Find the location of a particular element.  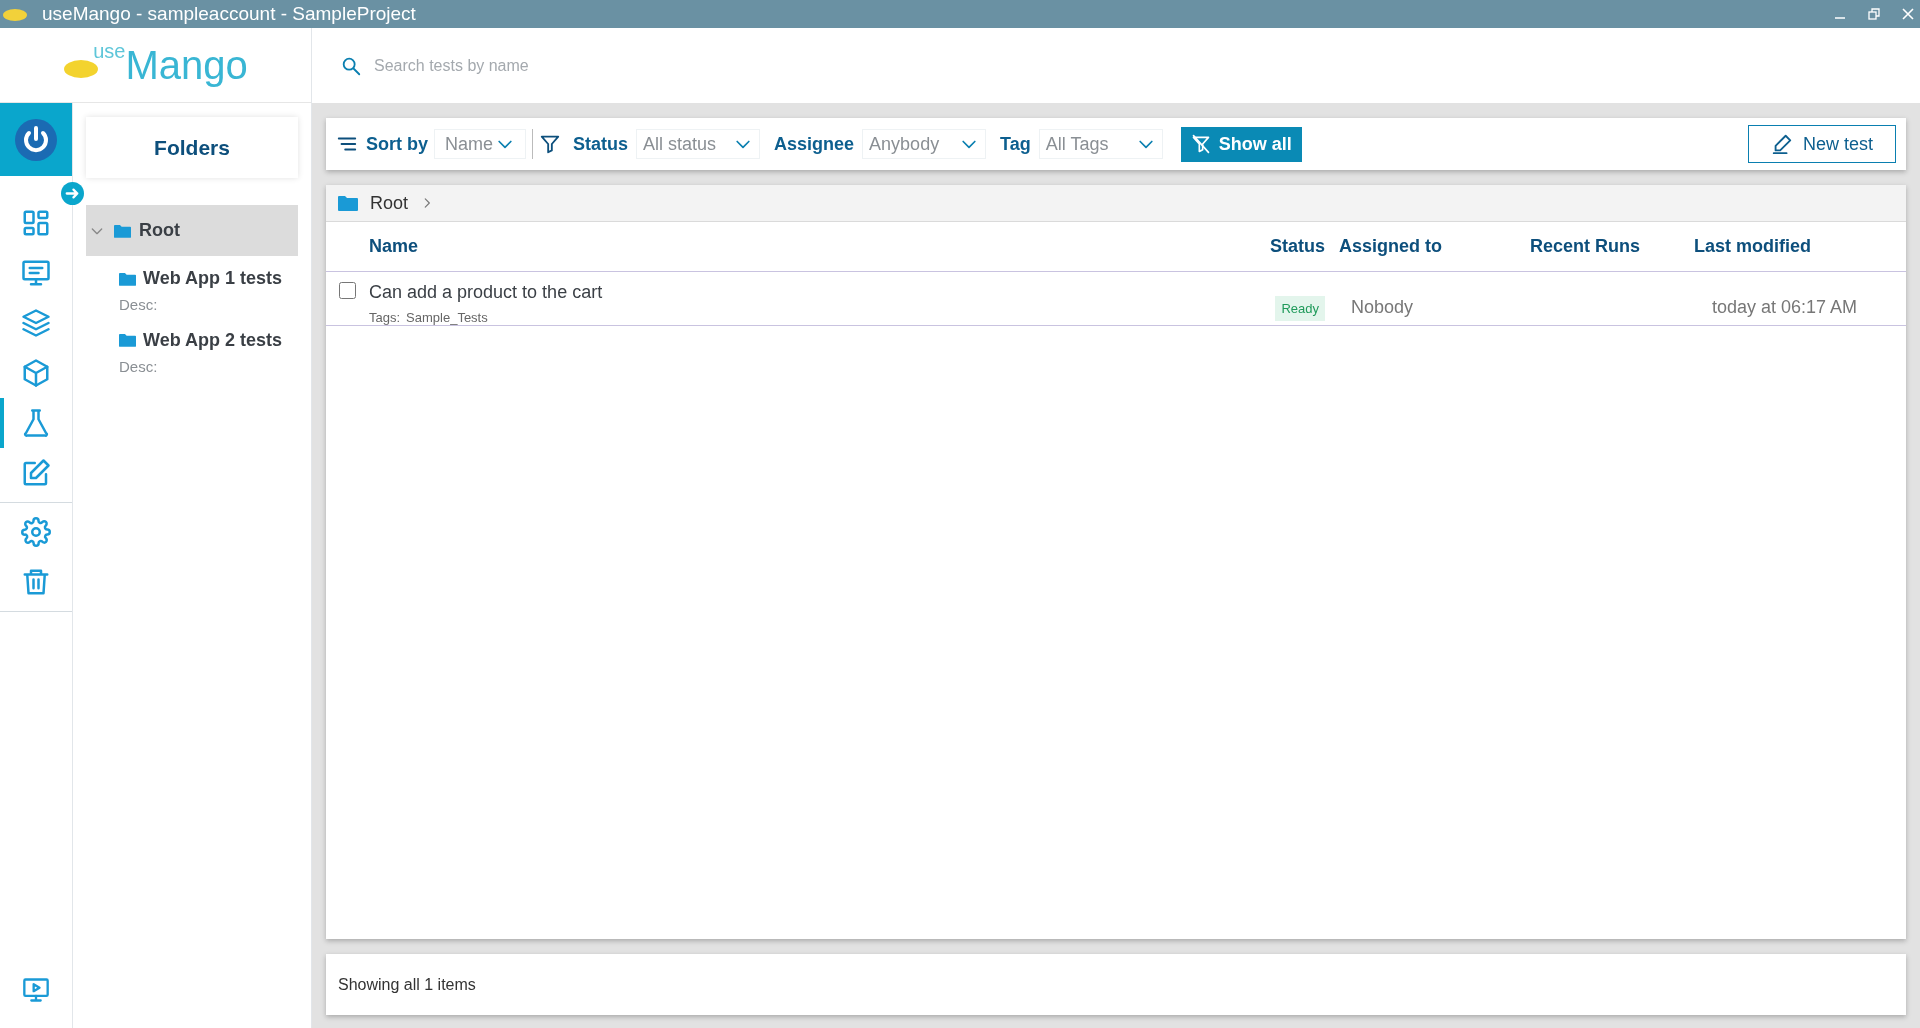

filter-icon is located at coordinates (550, 144).